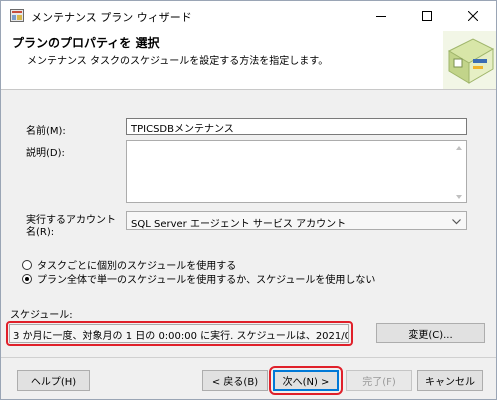 The height and width of the screenshot is (400, 497). What do you see at coordinates (379, 380) in the screenshot?
I see `finish-button: 完了(F)` at bounding box center [379, 380].